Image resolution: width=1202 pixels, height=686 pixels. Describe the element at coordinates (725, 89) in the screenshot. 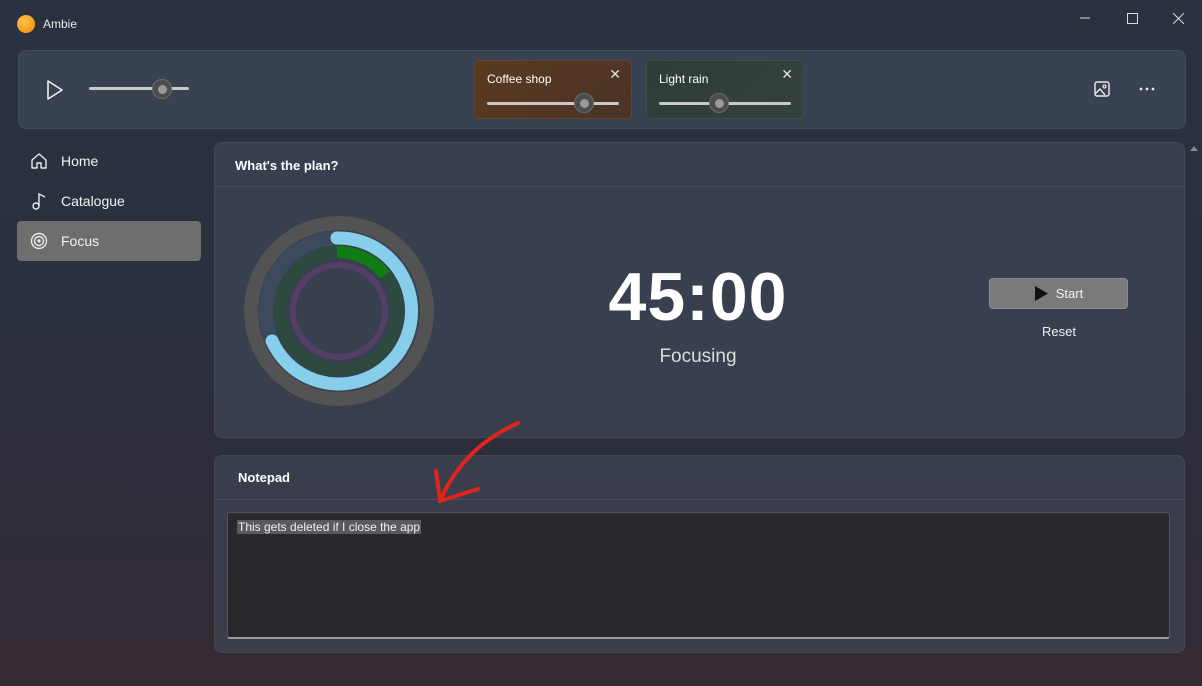

I see `sound-card-light-rain: Light rain ✕` at that location.